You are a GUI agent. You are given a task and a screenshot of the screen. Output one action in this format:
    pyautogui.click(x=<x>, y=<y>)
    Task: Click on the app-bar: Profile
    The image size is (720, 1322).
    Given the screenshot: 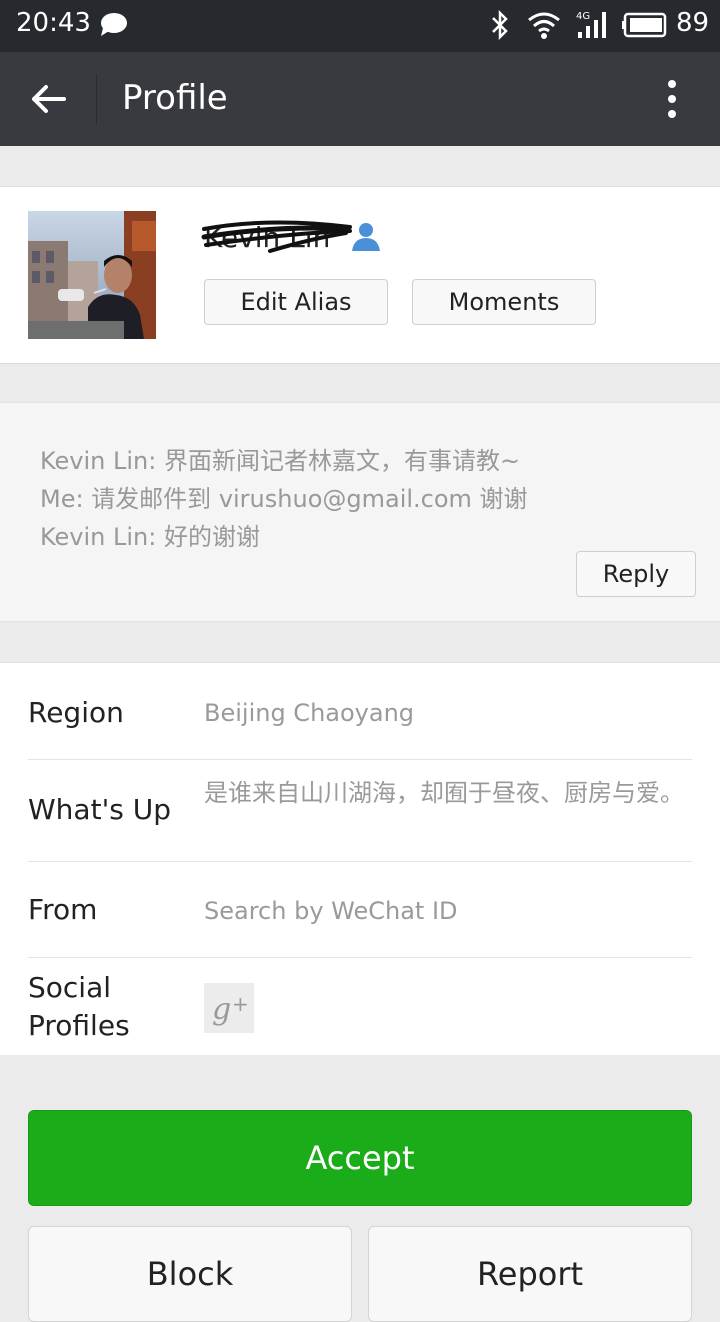 What is the action you would take?
    pyautogui.click(x=360, y=99)
    